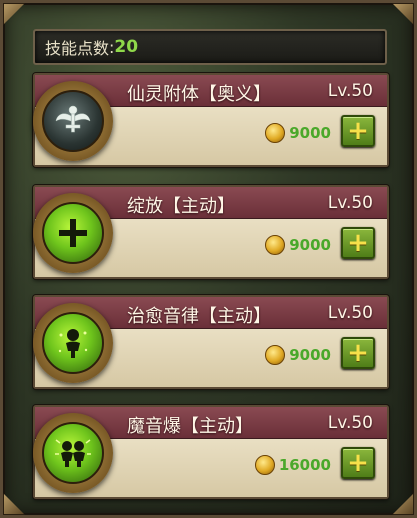  Describe the element at coordinates (77, 48) in the screenshot. I see `skill-points-label: 技能点数` at that location.